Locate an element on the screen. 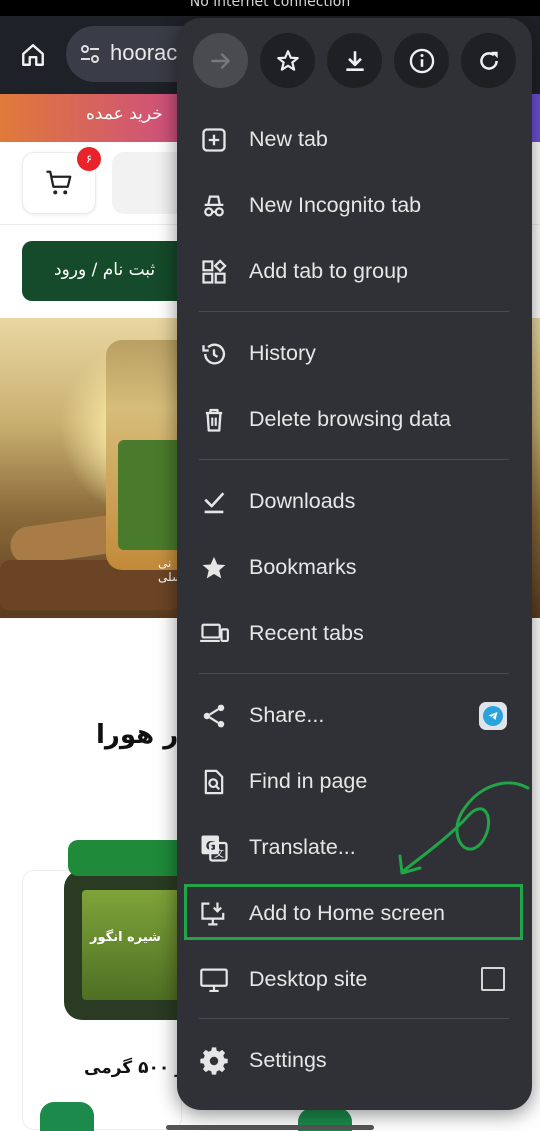  menu-item-desktop-site: Desktop site is located at coordinates (354, 979).